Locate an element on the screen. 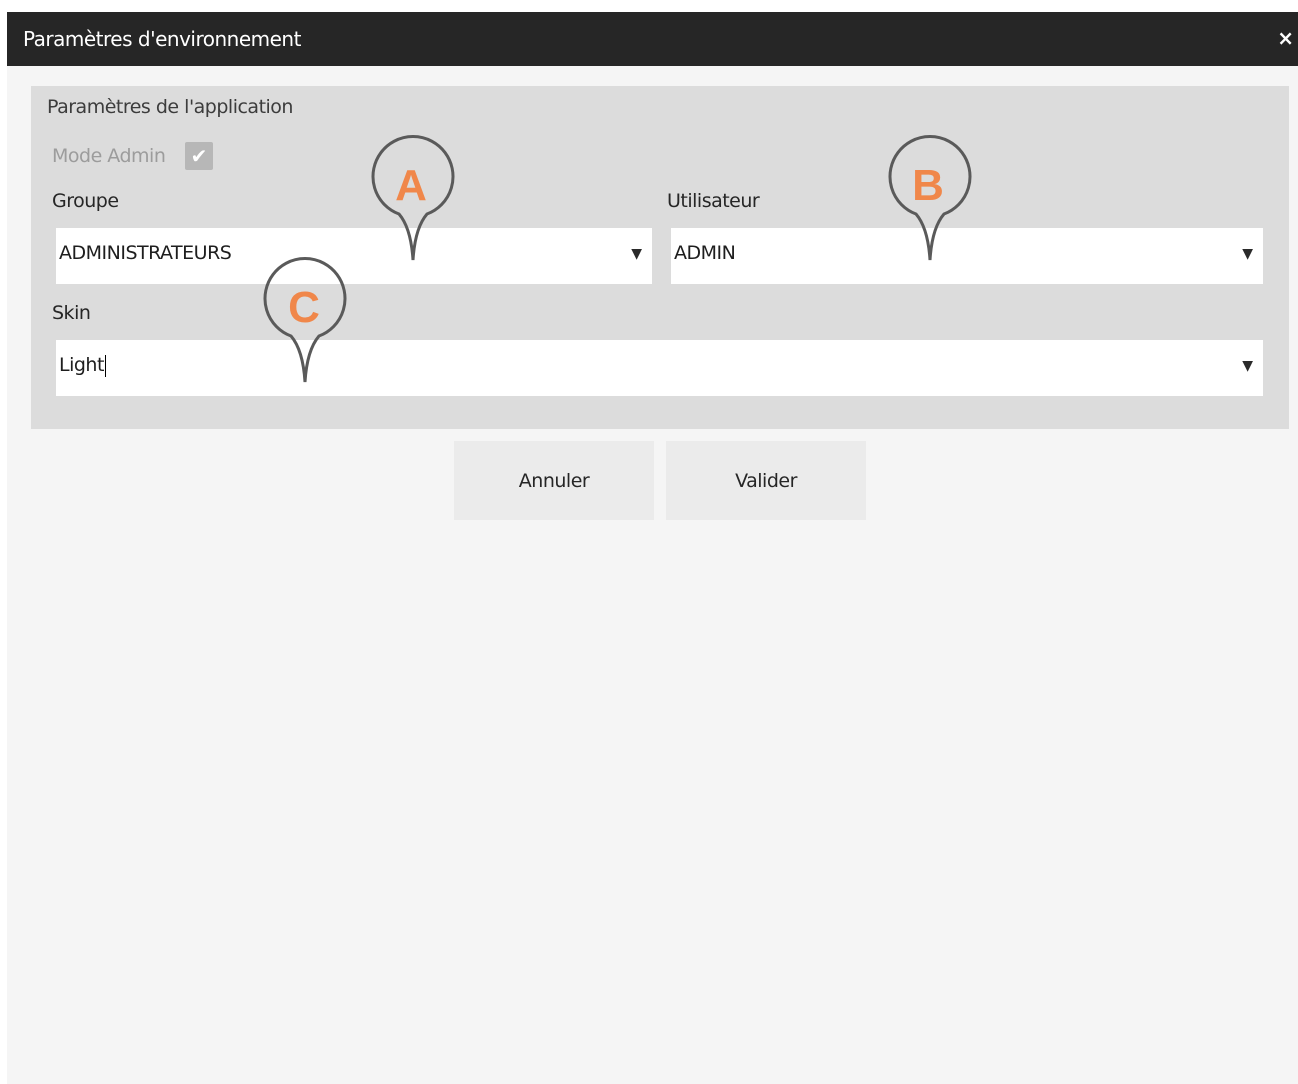 The width and height of the screenshot is (1298, 1084). callout-c-pin: C is located at coordinates (305, 320).